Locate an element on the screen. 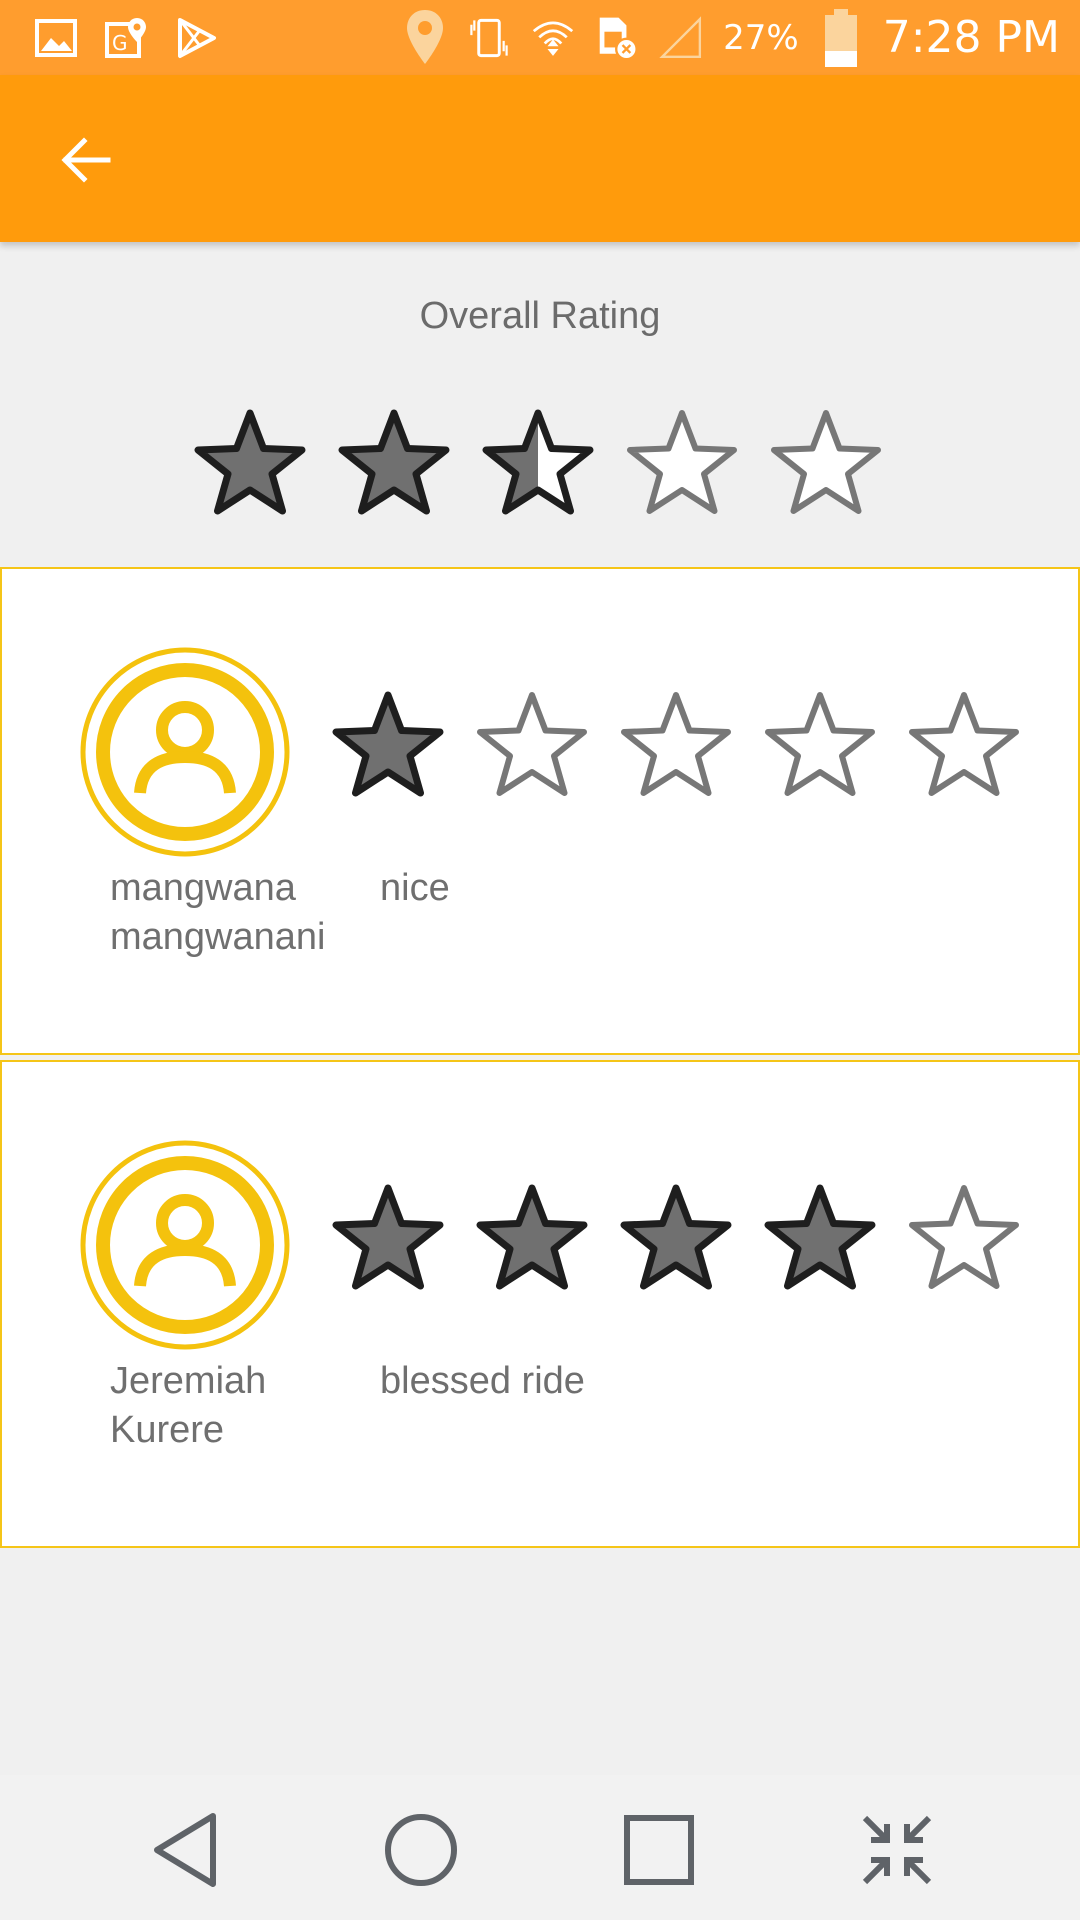 Image resolution: width=1080 pixels, height=1920 pixels. nav-recents-button is located at coordinates (659, 1850).